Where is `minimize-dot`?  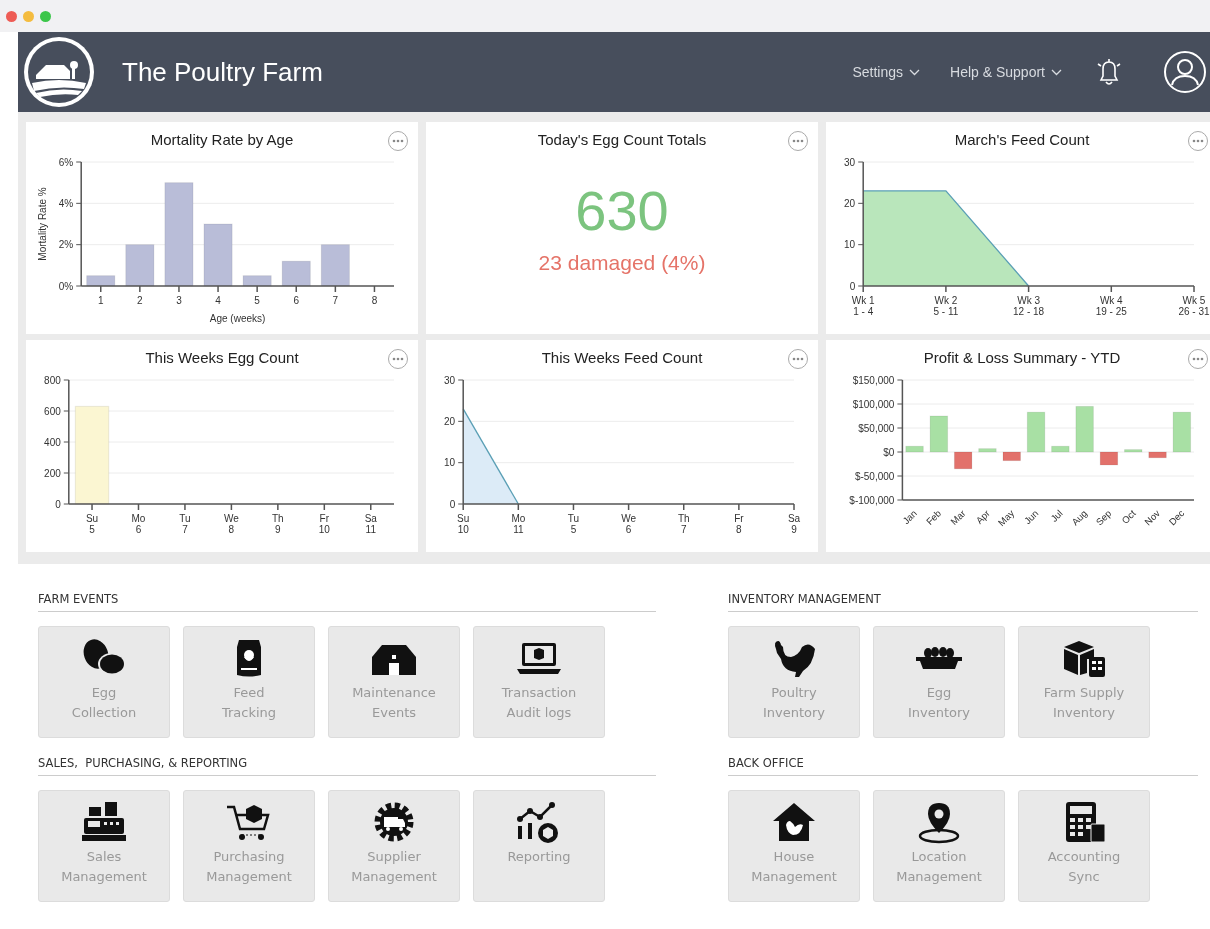
minimize-dot is located at coordinates (28, 16).